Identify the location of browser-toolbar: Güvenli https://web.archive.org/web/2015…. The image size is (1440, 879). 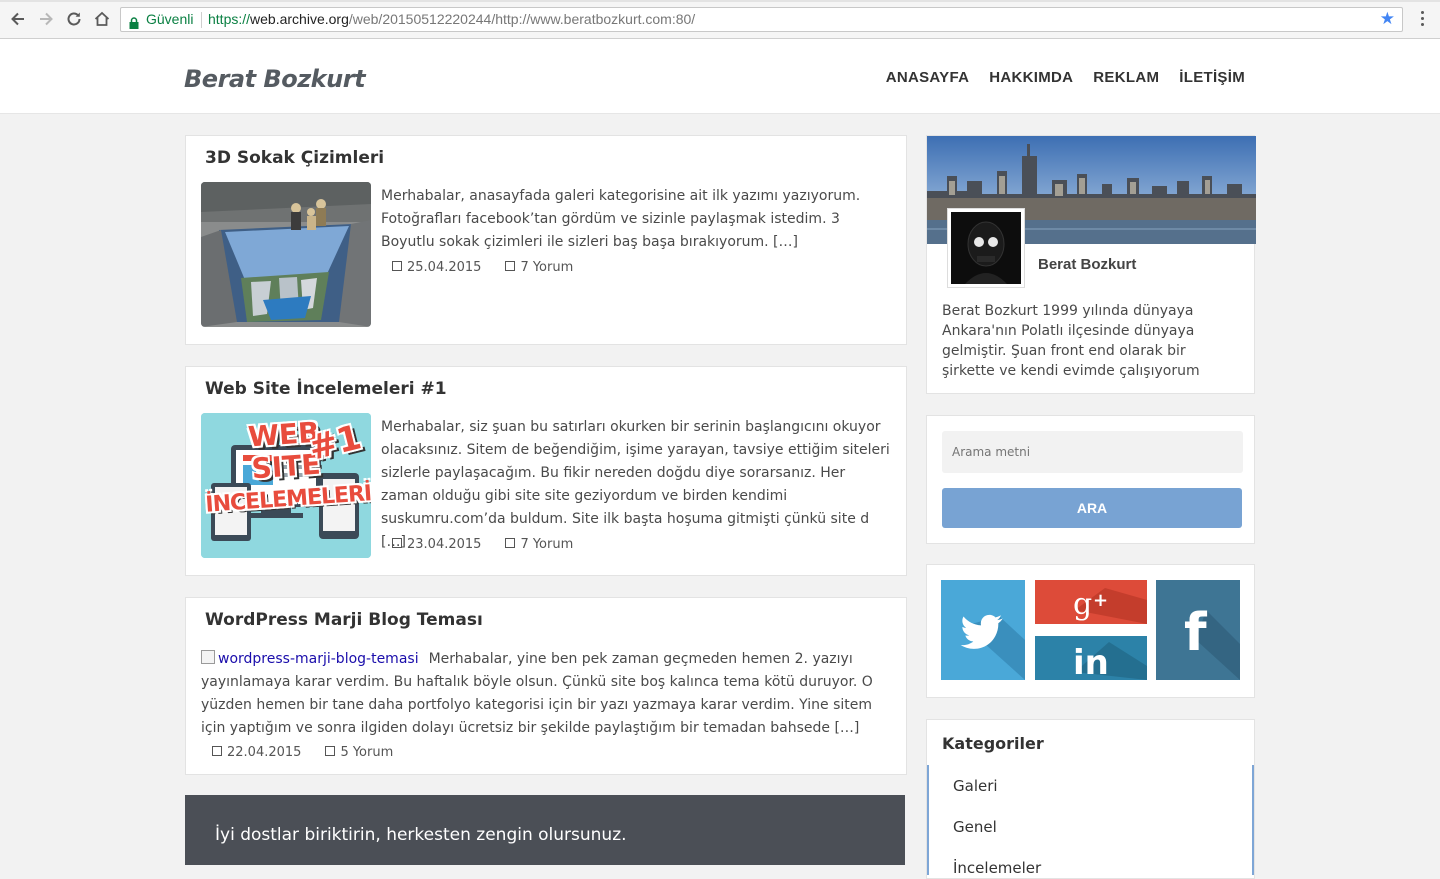
(720, 19).